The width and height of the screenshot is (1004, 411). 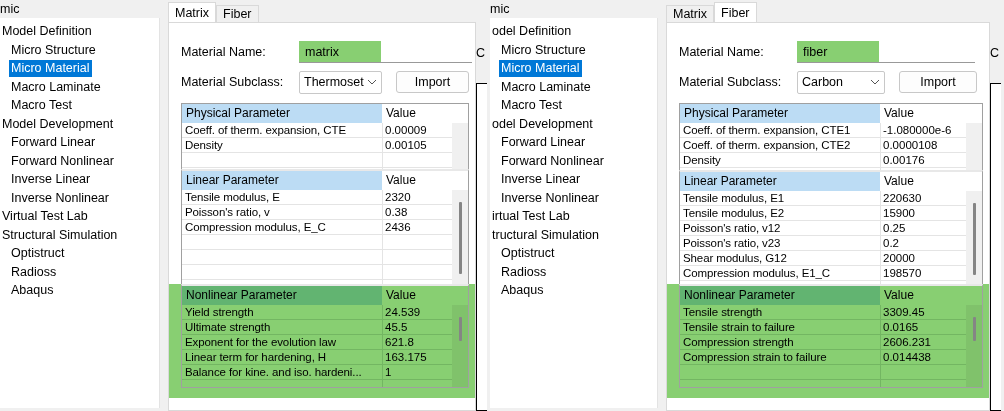 I want to click on tree-item: Model Development, so click(x=58, y=124).